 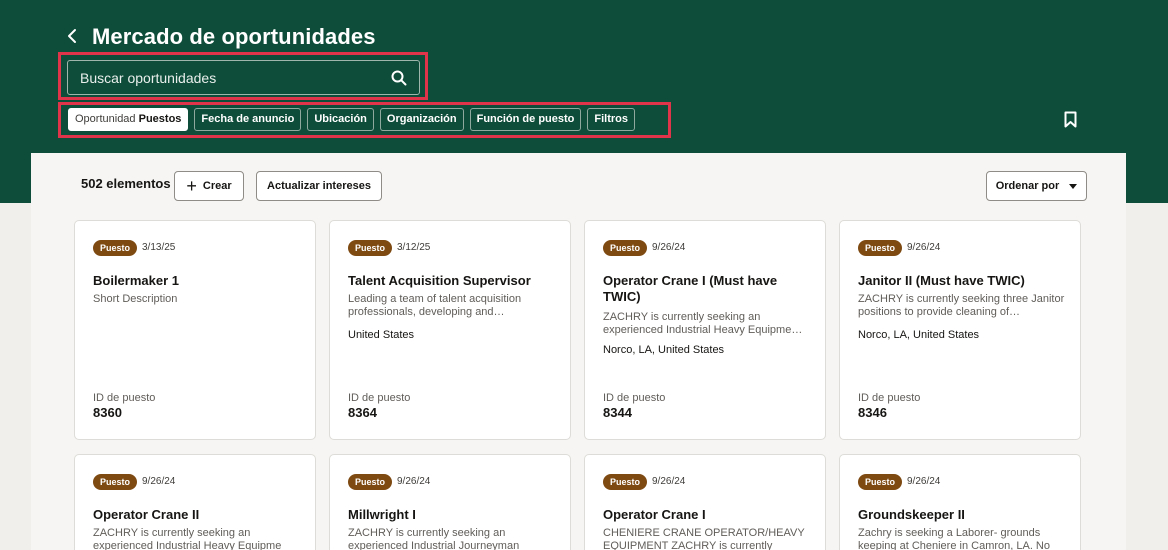 What do you see at coordinates (248, 119) in the screenshot?
I see `chip-posting-date: Fecha de anuncio` at bounding box center [248, 119].